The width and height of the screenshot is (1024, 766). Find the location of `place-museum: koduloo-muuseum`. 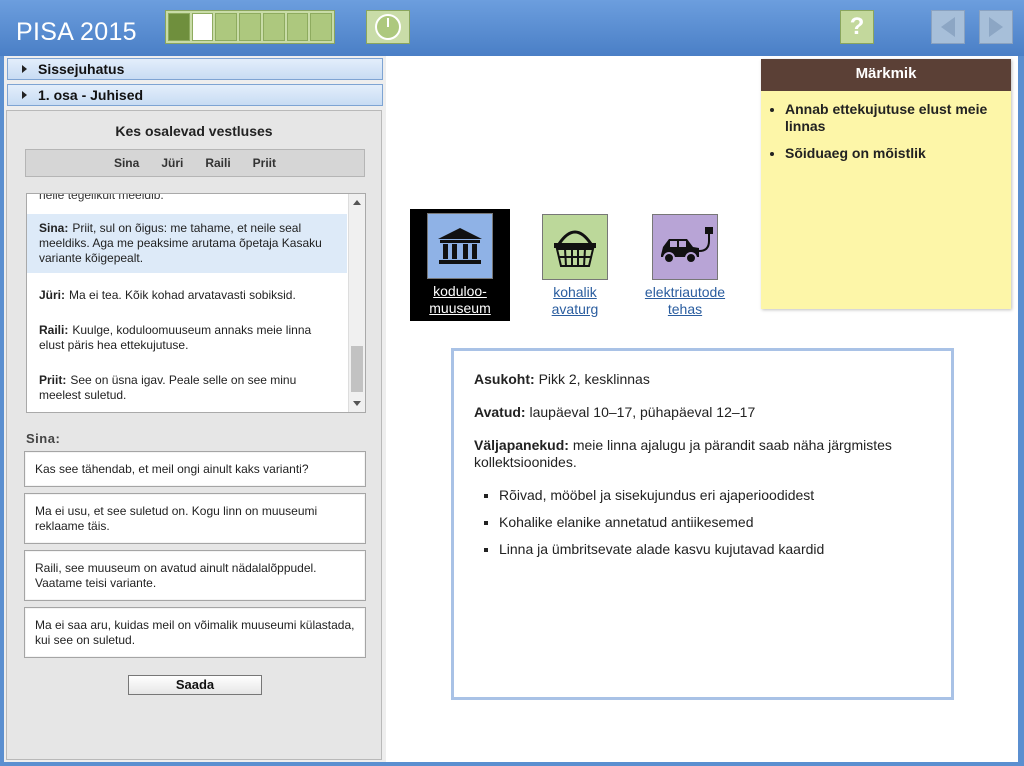

place-museum: koduloo-muuseum is located at coordinates (460, 265).